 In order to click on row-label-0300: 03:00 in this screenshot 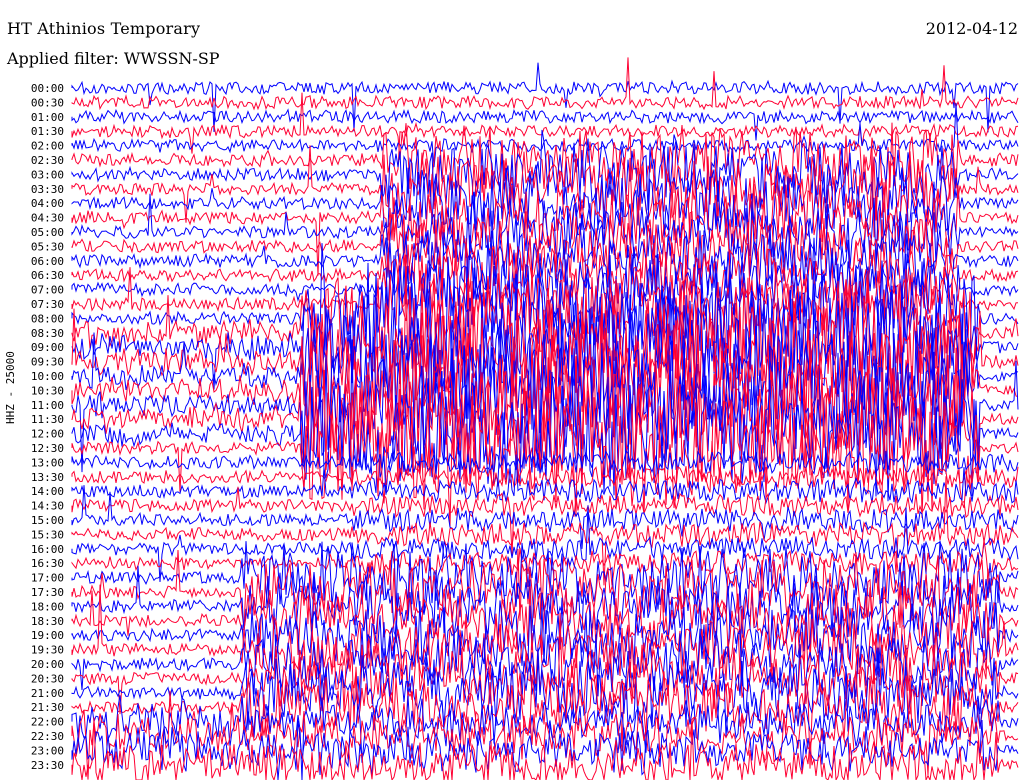, I will do `click(47, 174)`.